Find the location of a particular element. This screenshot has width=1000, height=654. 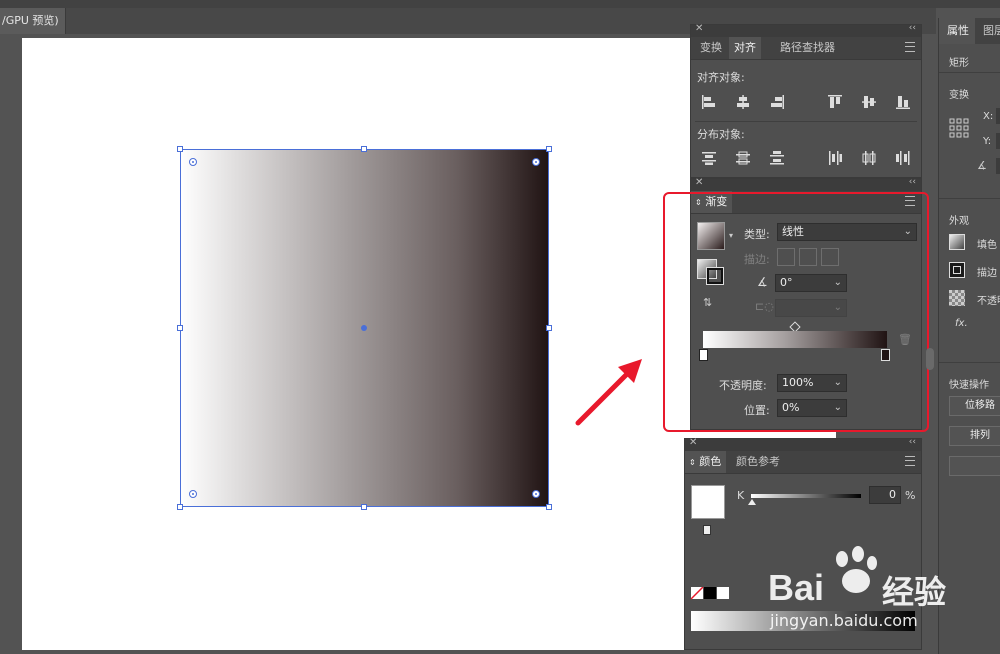

resize-handle-top is located at coordinates (364, 149).